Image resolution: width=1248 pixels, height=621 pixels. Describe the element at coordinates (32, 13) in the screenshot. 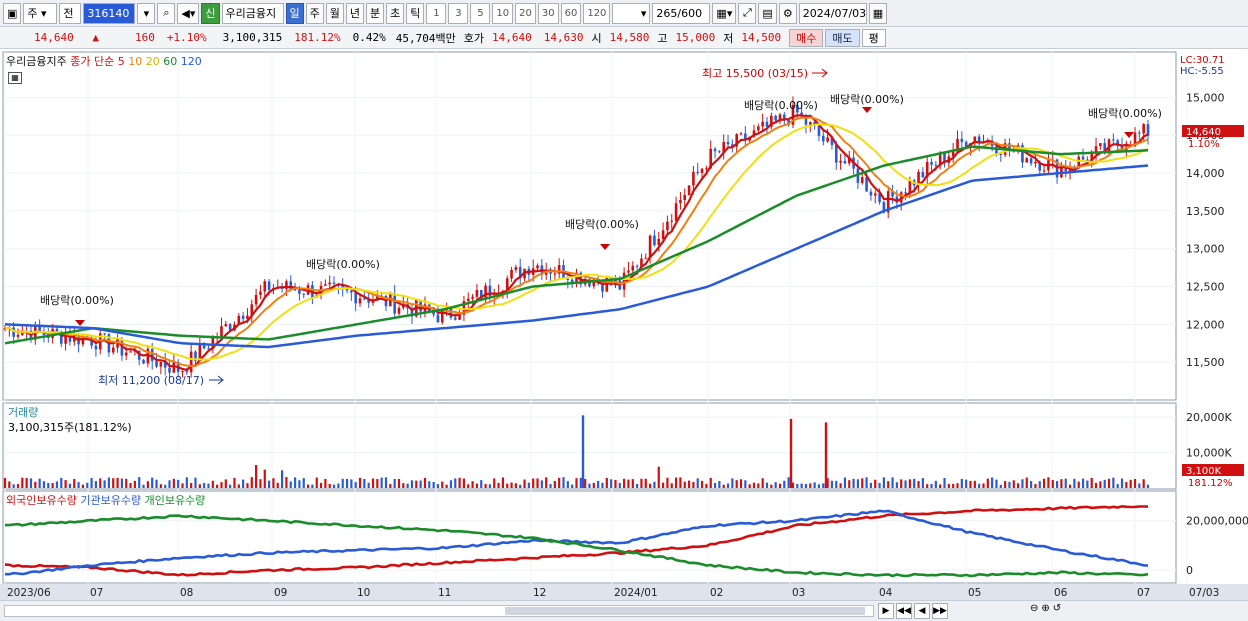

I see `market-label: 주` at that location.